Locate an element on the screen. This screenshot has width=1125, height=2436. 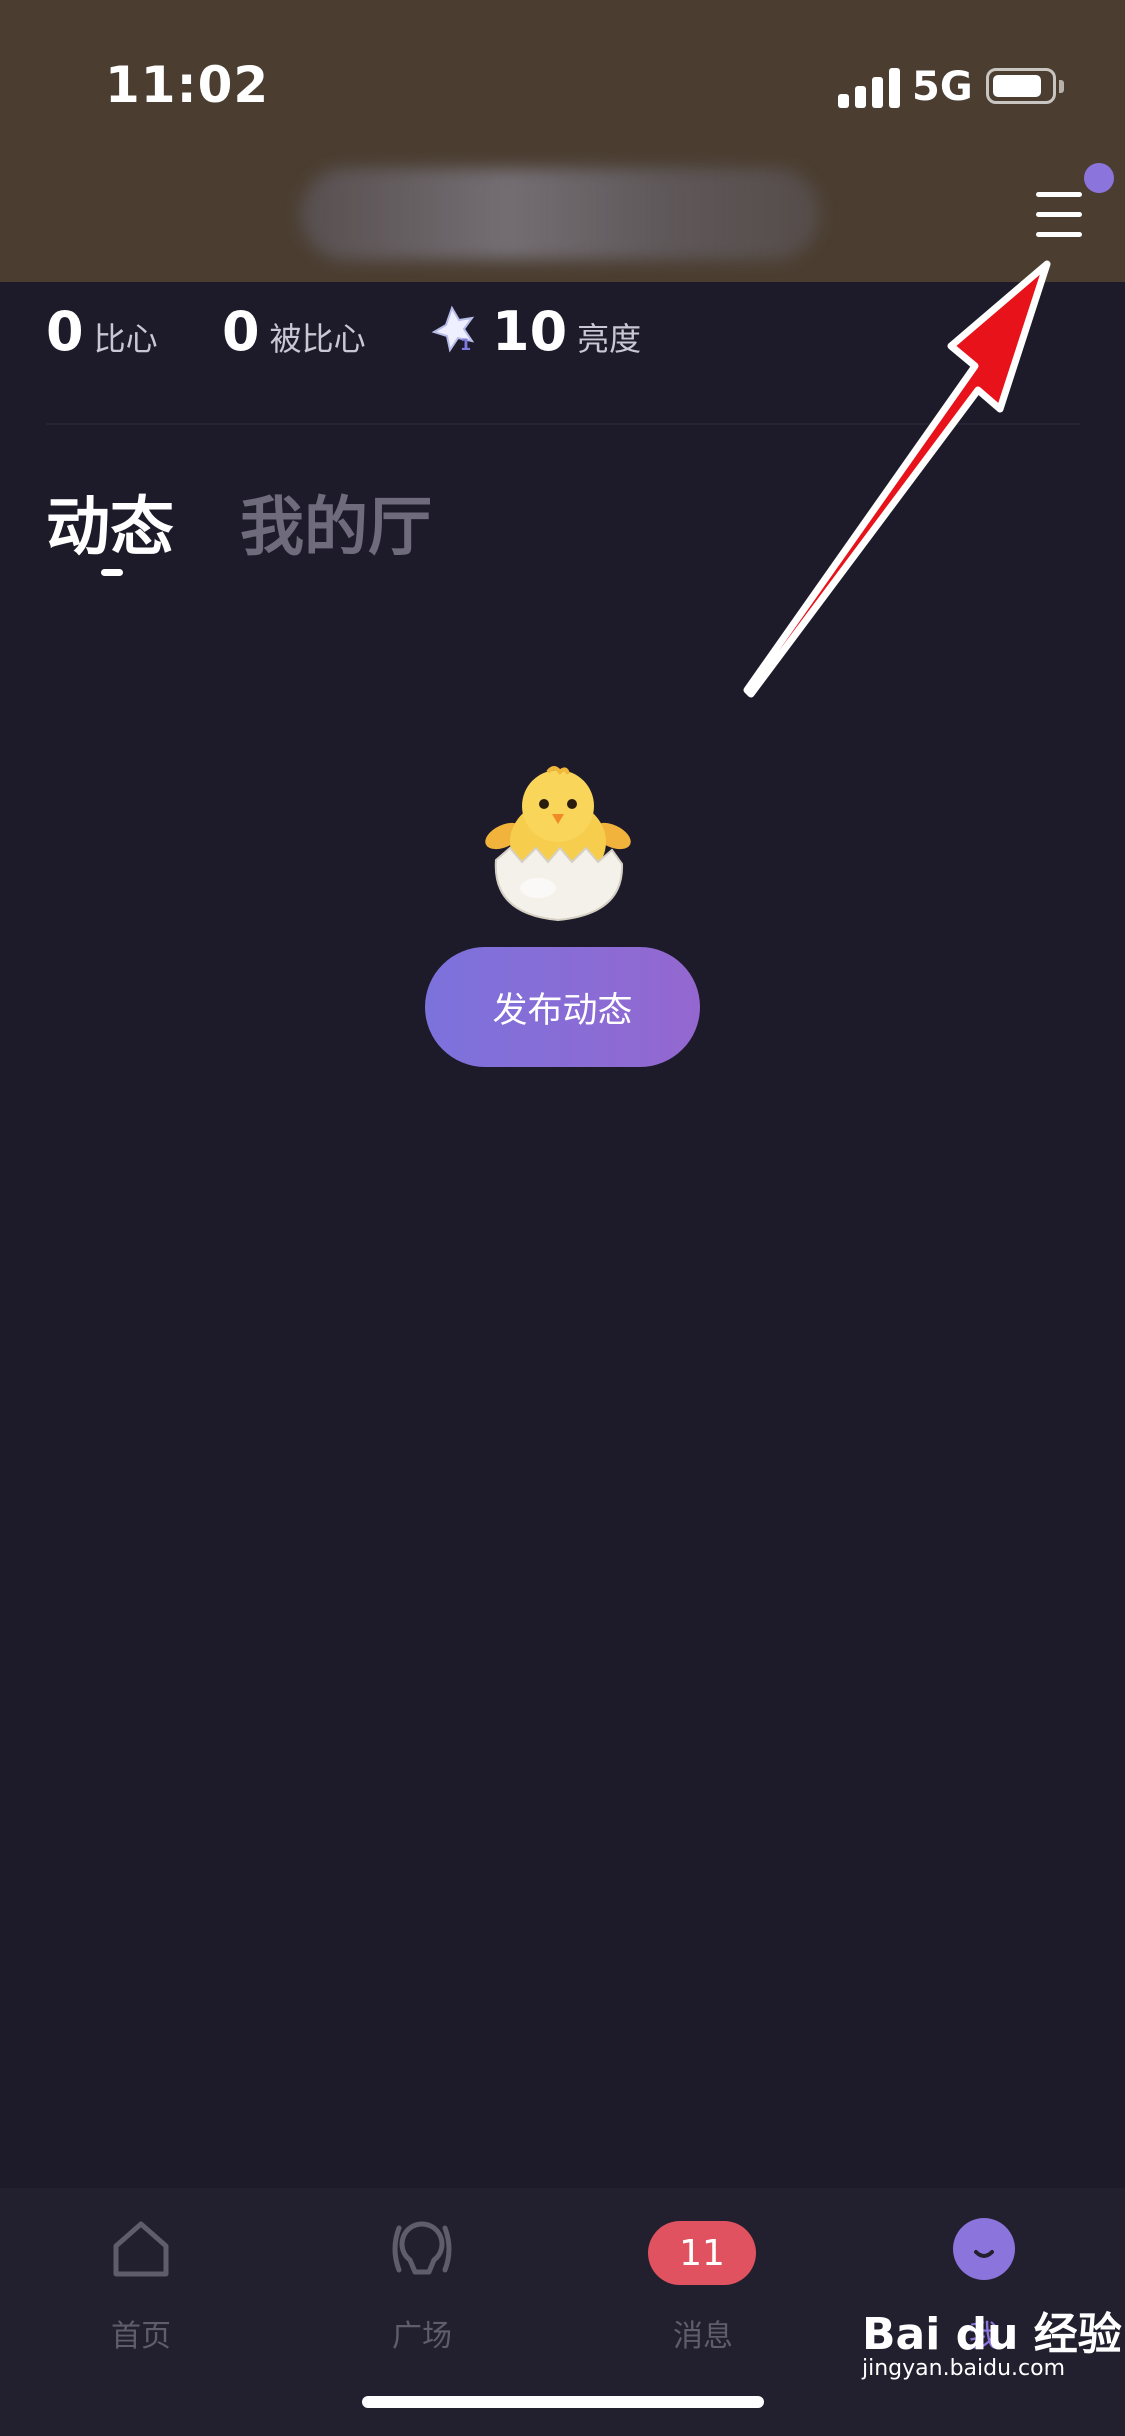
nav-label-home: 首页 is located at coordinates (141, 2336).